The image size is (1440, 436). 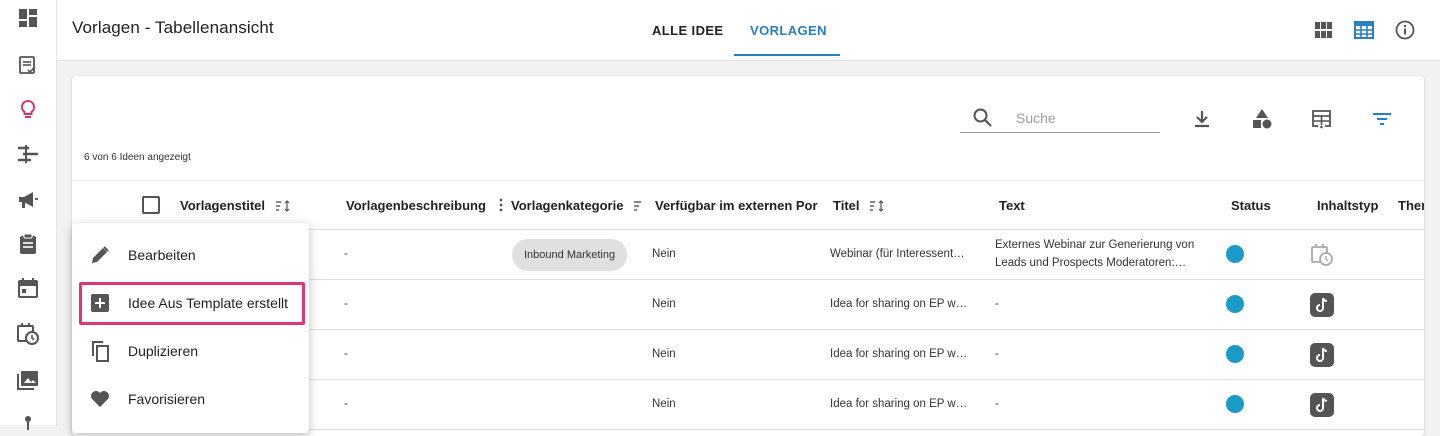 I want to click on menu-item-label: Favorisieren, so click(x=167, y=399).